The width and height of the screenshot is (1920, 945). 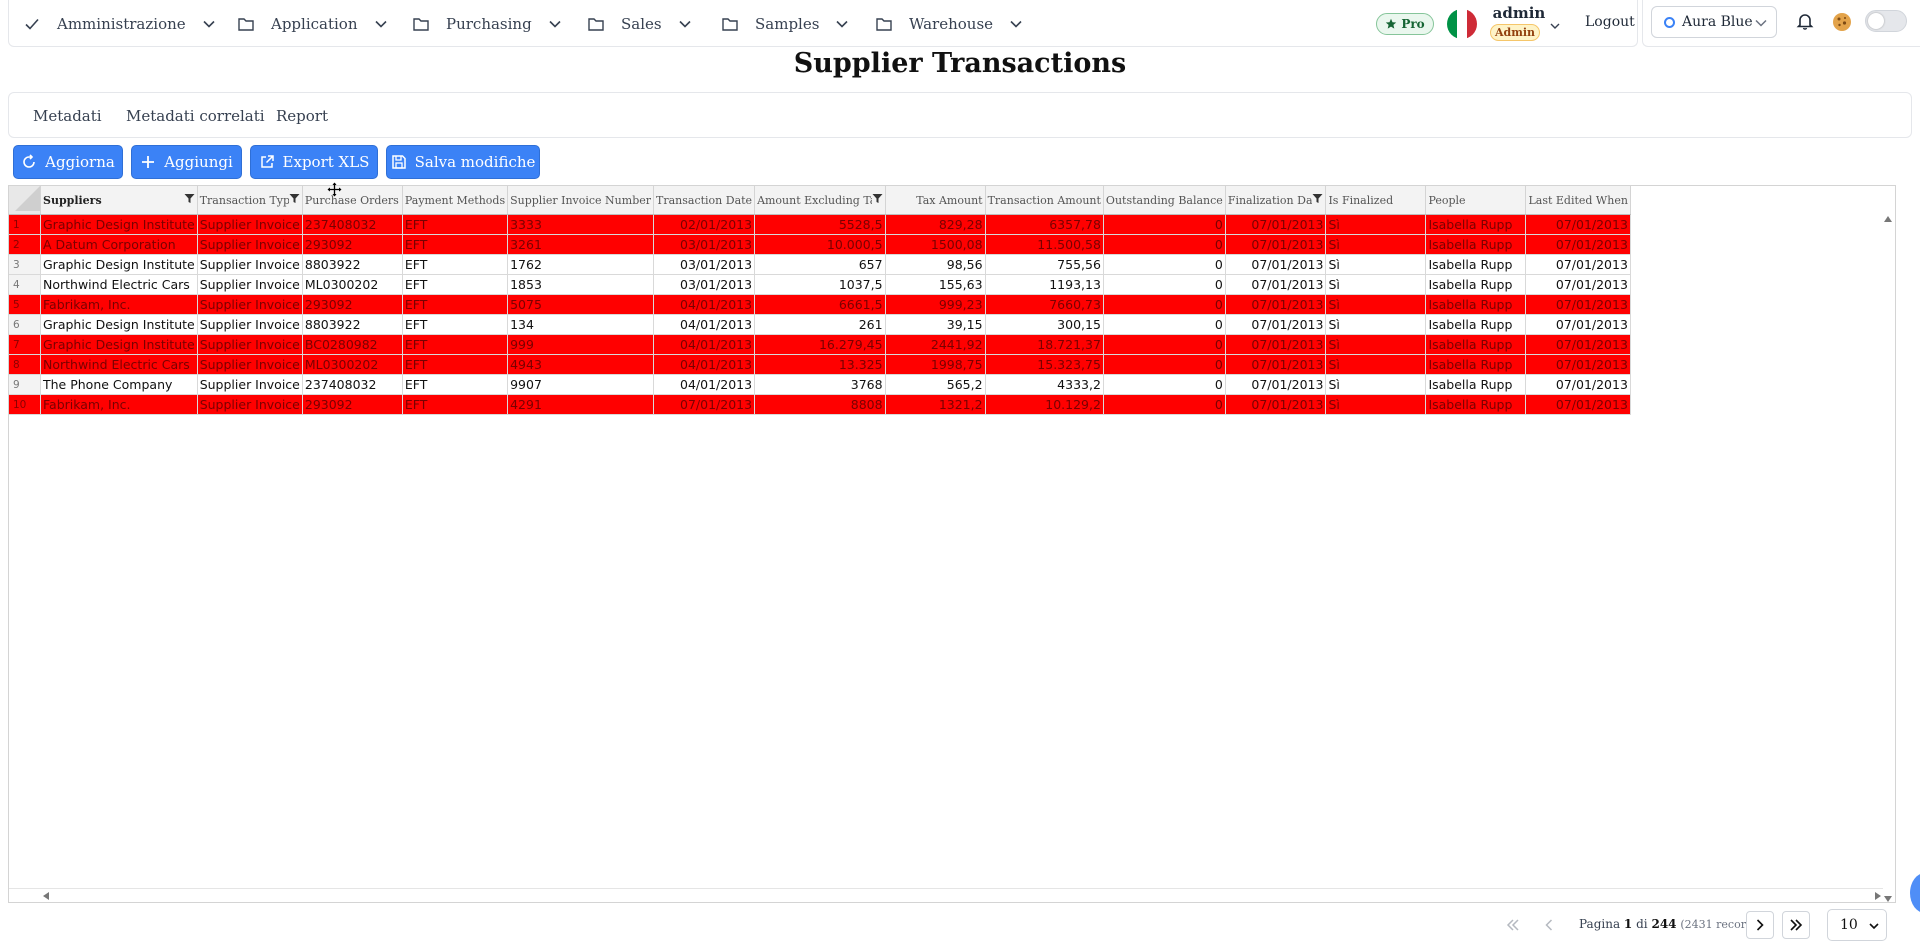 I want to click on table-cell: 7660,73, so click(x=1044, y=304).